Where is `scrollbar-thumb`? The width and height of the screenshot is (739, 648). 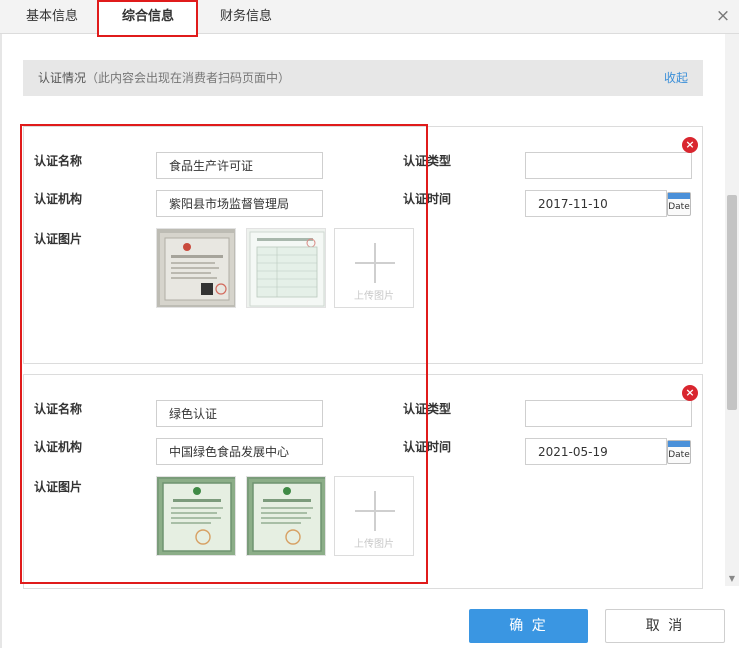
scrollbar-thumb is located at coordinates (732, 302).